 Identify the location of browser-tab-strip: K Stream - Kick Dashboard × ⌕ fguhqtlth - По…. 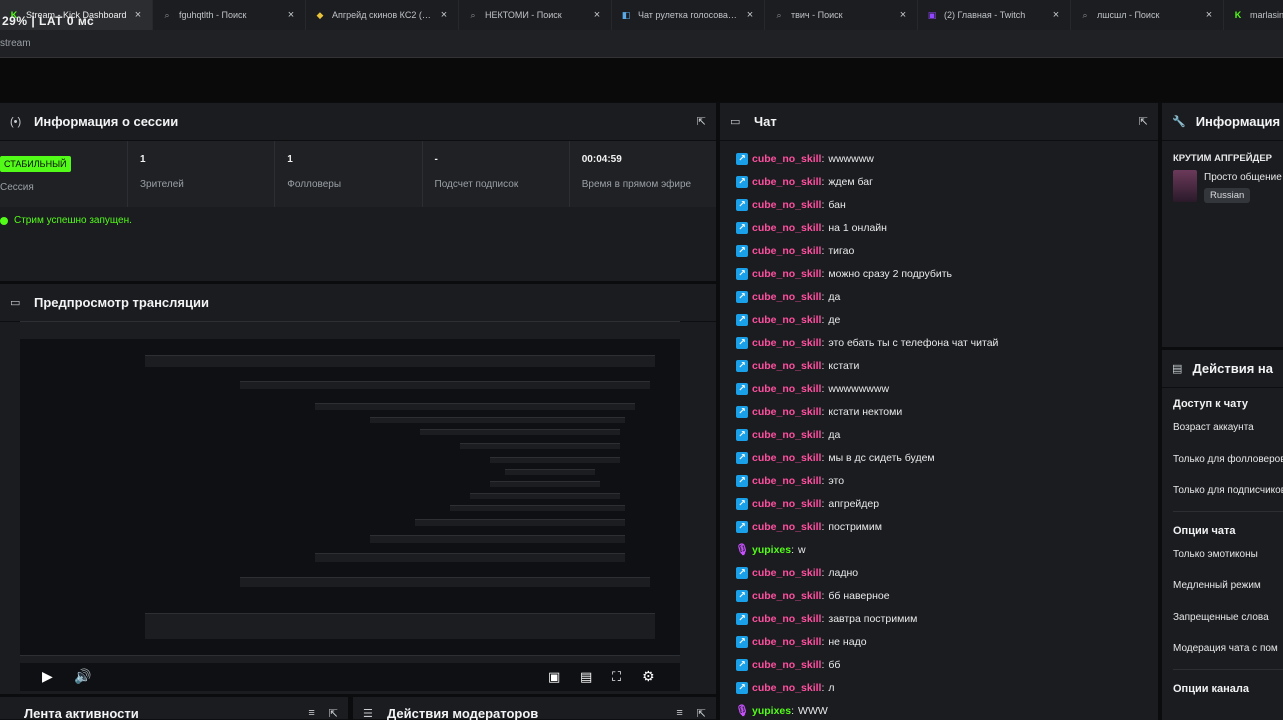
(641, 15).